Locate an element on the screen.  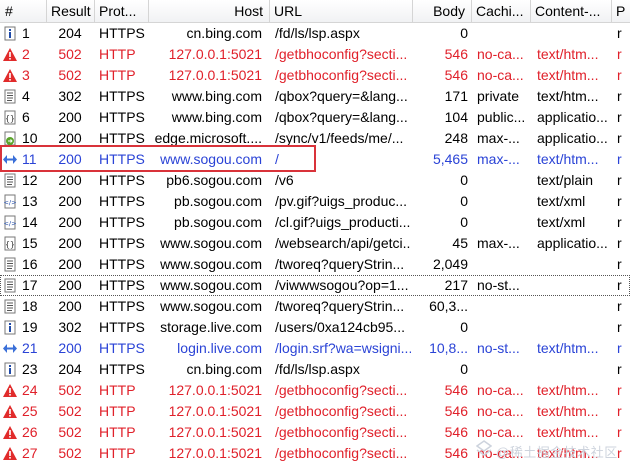
row-host: login.live.com is located at coordinates (219, 348).